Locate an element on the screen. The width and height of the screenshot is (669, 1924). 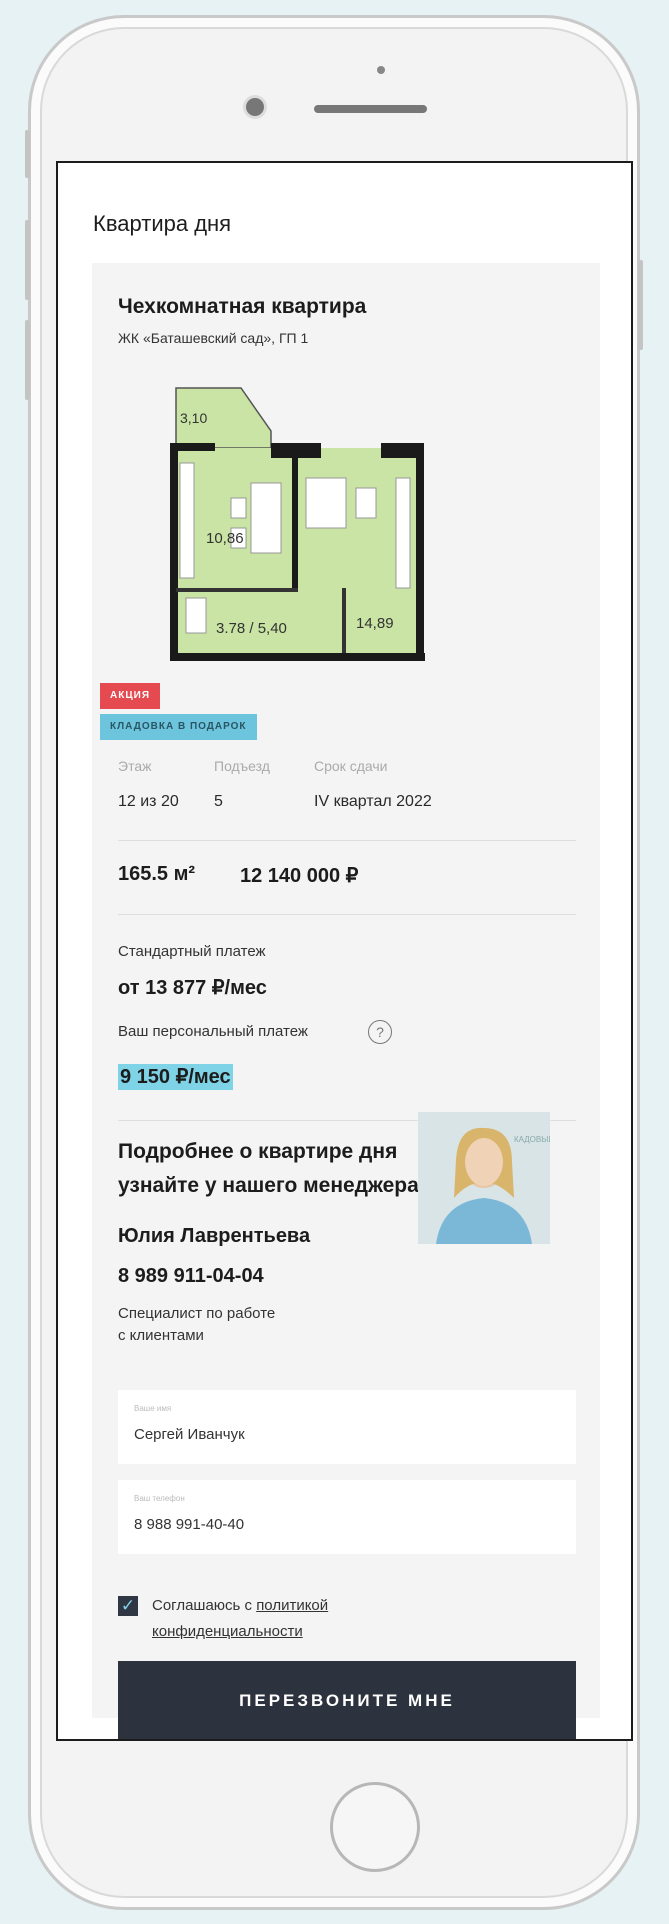
name-field: Ваше имя Сергей Иванчук is located at coordinates (347, 1427).